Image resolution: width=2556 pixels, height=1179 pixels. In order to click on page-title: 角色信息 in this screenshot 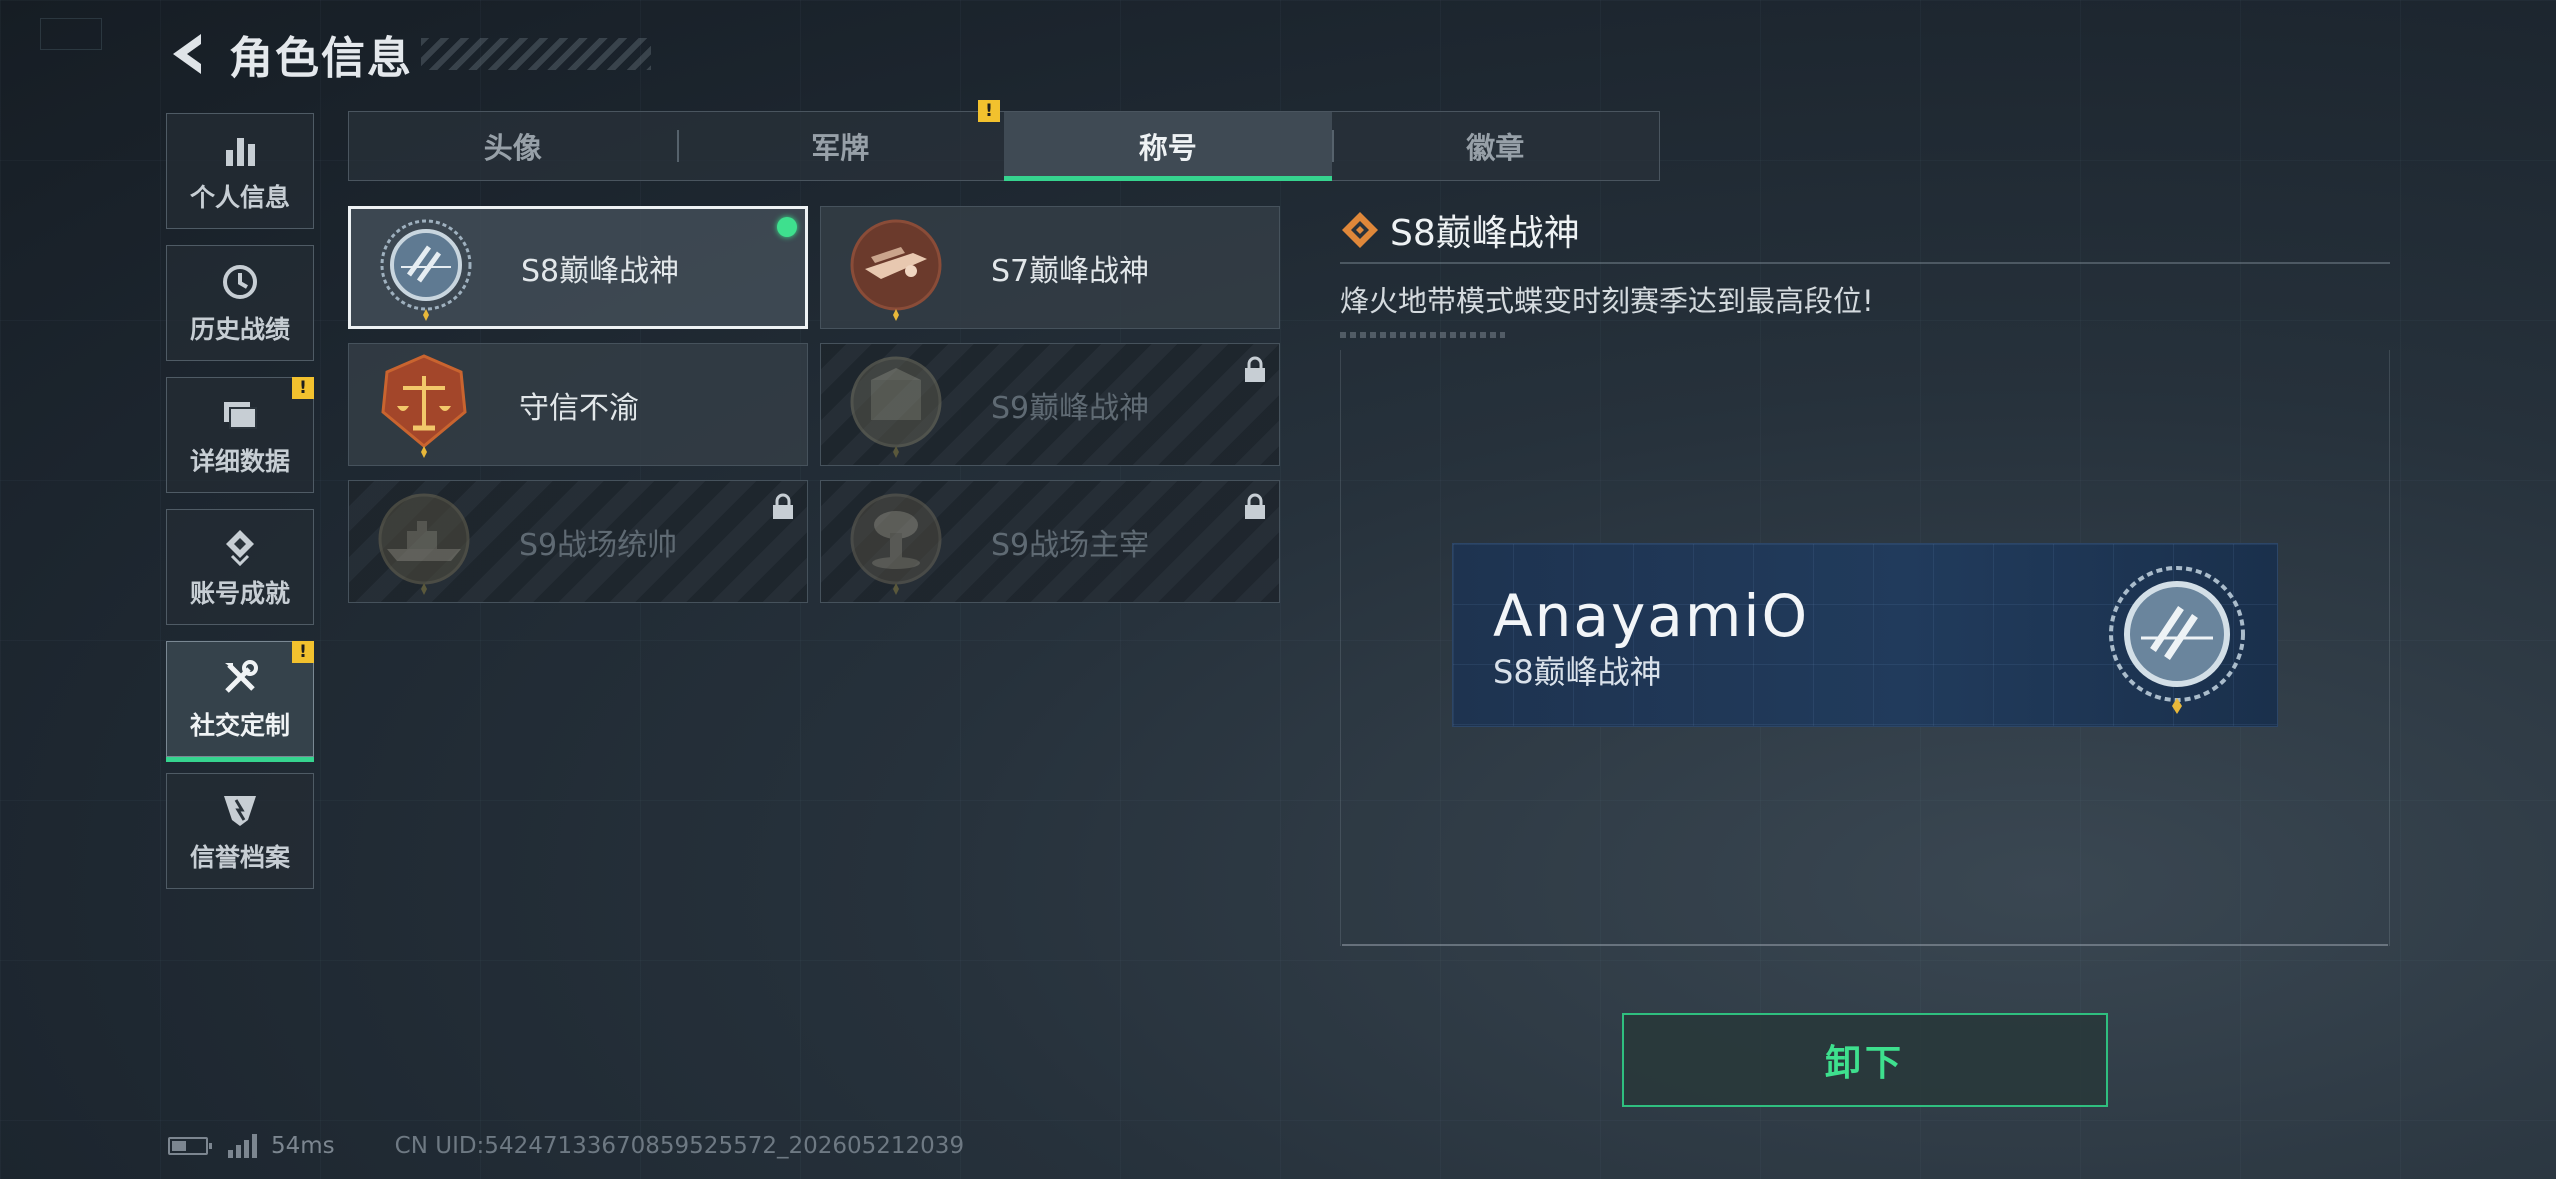, I will do `click(321, 58)`.